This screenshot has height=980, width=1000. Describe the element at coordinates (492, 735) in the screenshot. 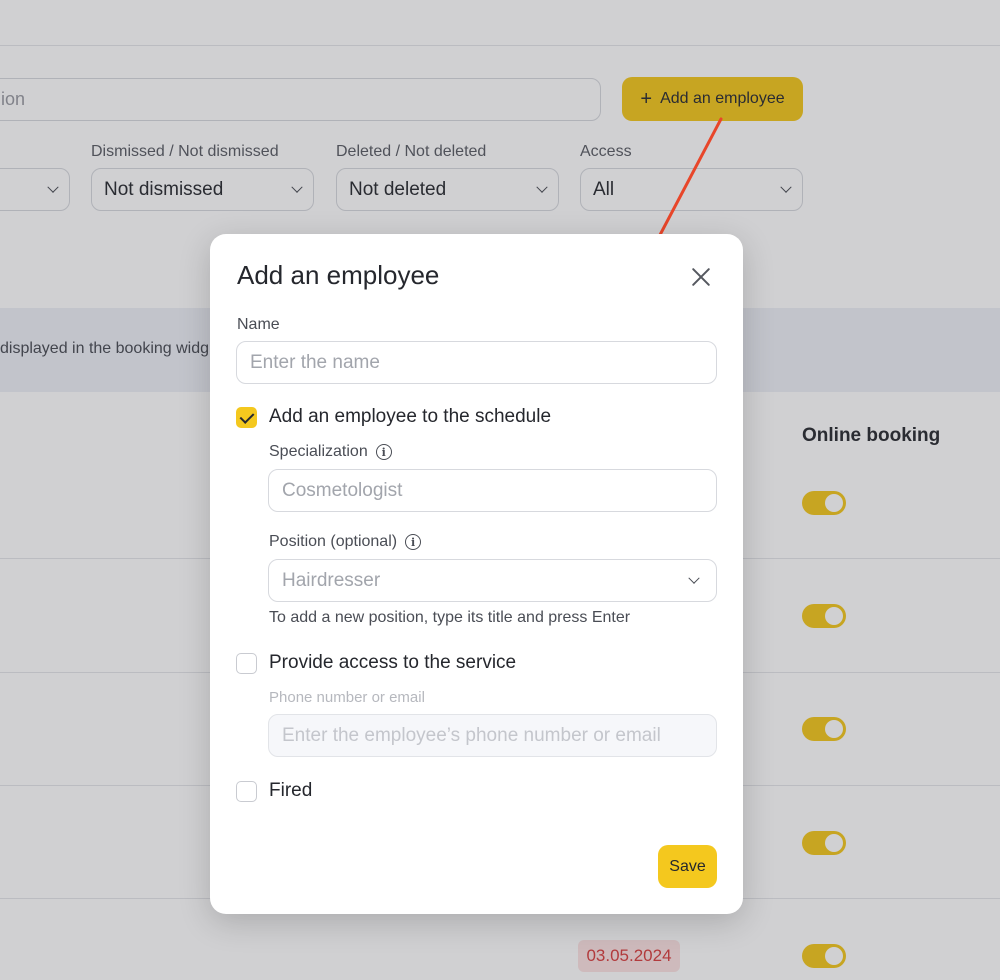

I see `contact-input` at that location.